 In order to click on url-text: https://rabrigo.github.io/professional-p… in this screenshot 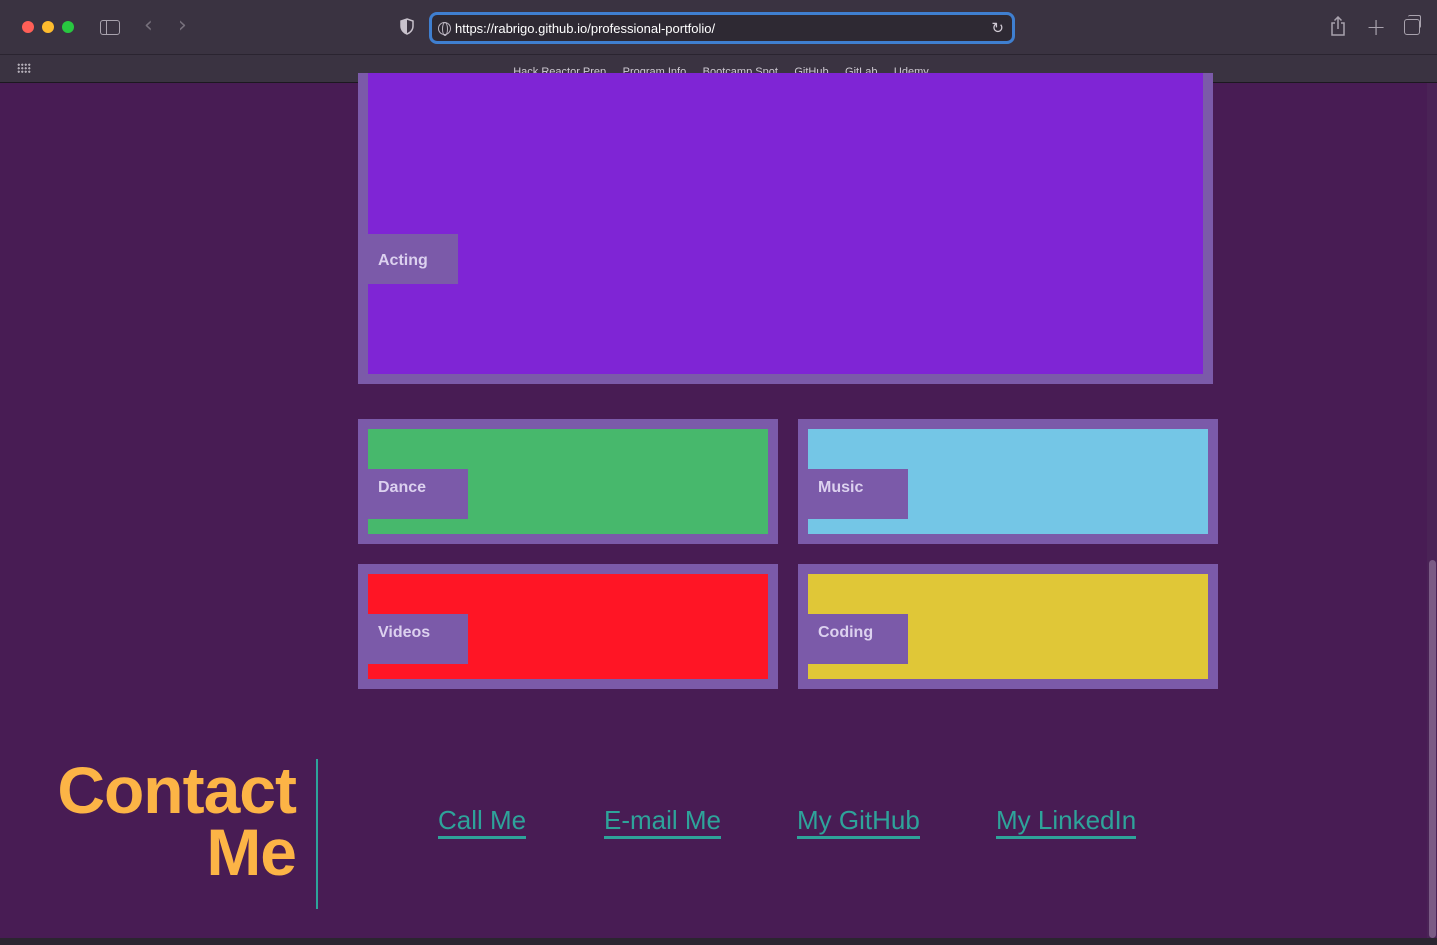, I will do `click(585, 28)`.